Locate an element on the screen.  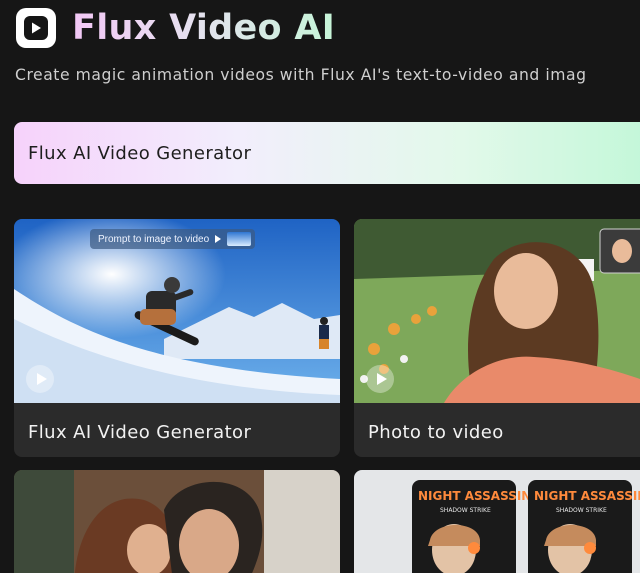
prompt-chip: Prompt to image to video is located at coordinates (173, 239).